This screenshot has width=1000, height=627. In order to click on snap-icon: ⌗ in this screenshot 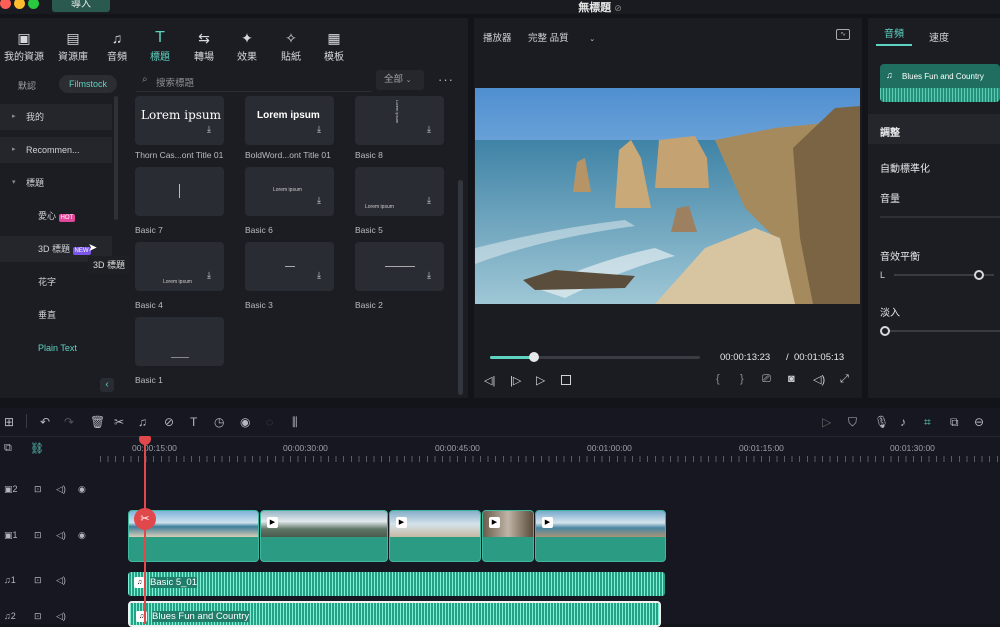, I will do `click(927, 422)`.